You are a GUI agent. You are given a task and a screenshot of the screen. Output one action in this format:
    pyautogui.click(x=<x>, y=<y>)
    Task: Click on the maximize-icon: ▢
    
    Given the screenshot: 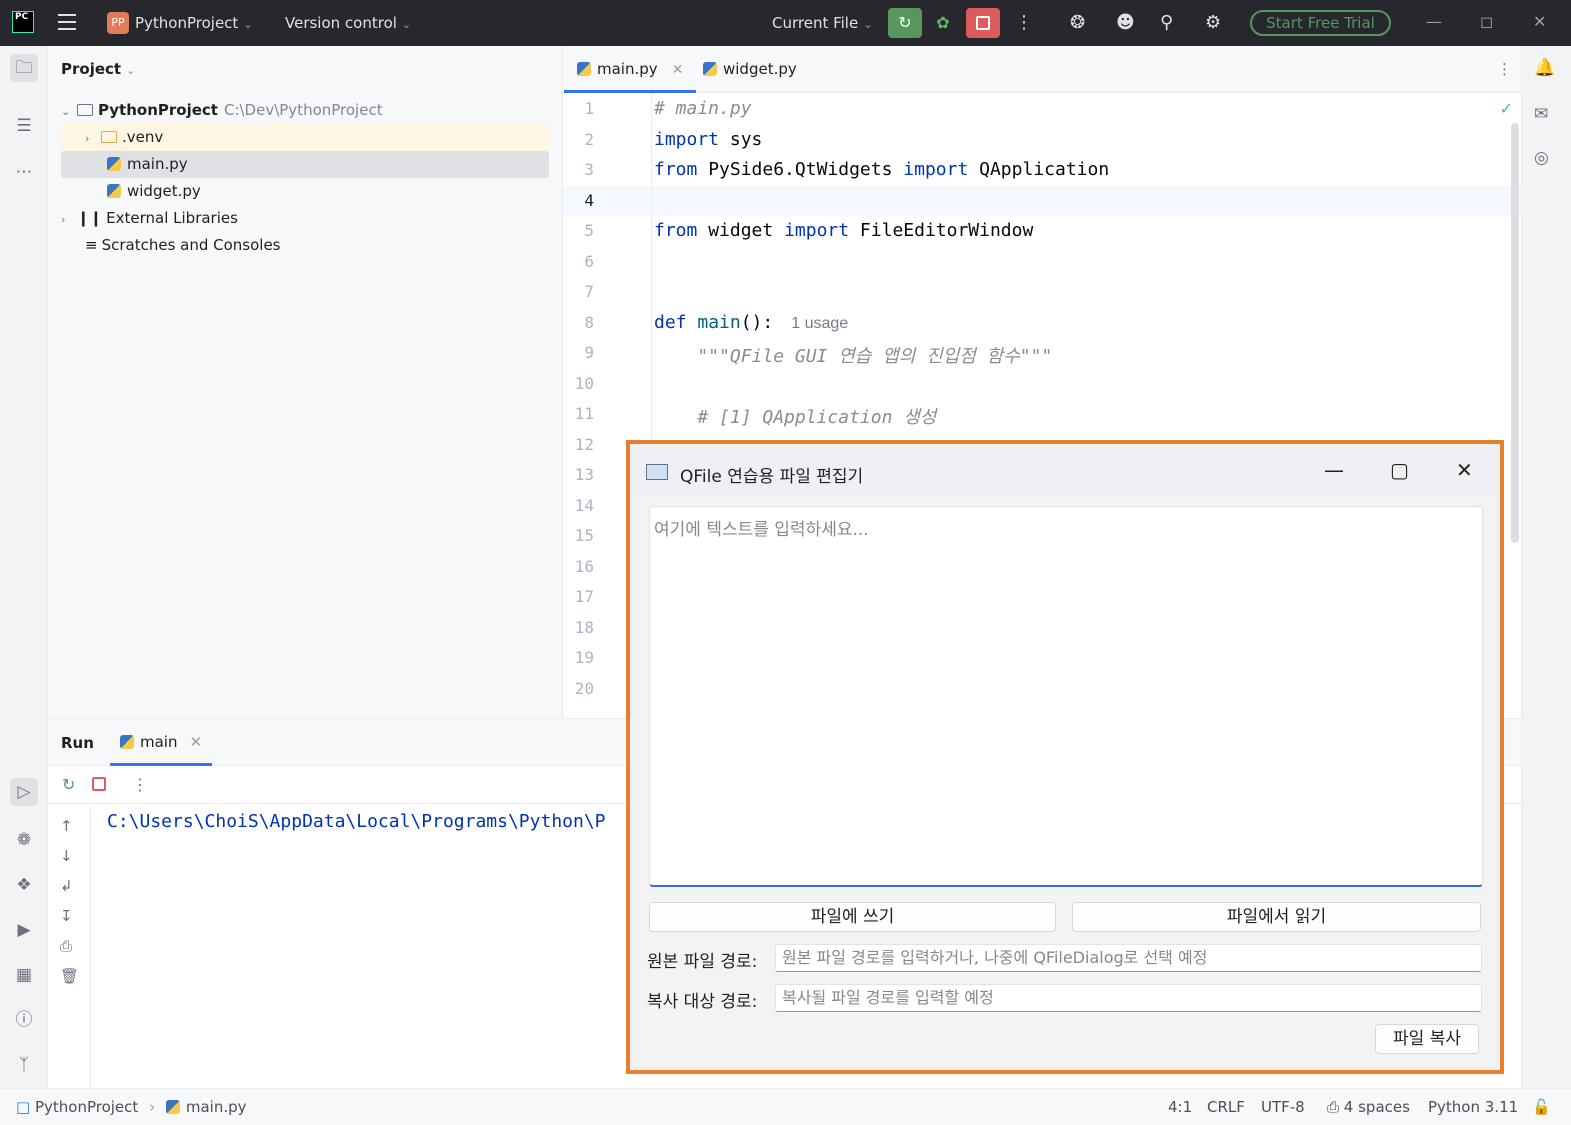 What is the action you would take?
    pyautogui.click(x=1399, y=470)
    